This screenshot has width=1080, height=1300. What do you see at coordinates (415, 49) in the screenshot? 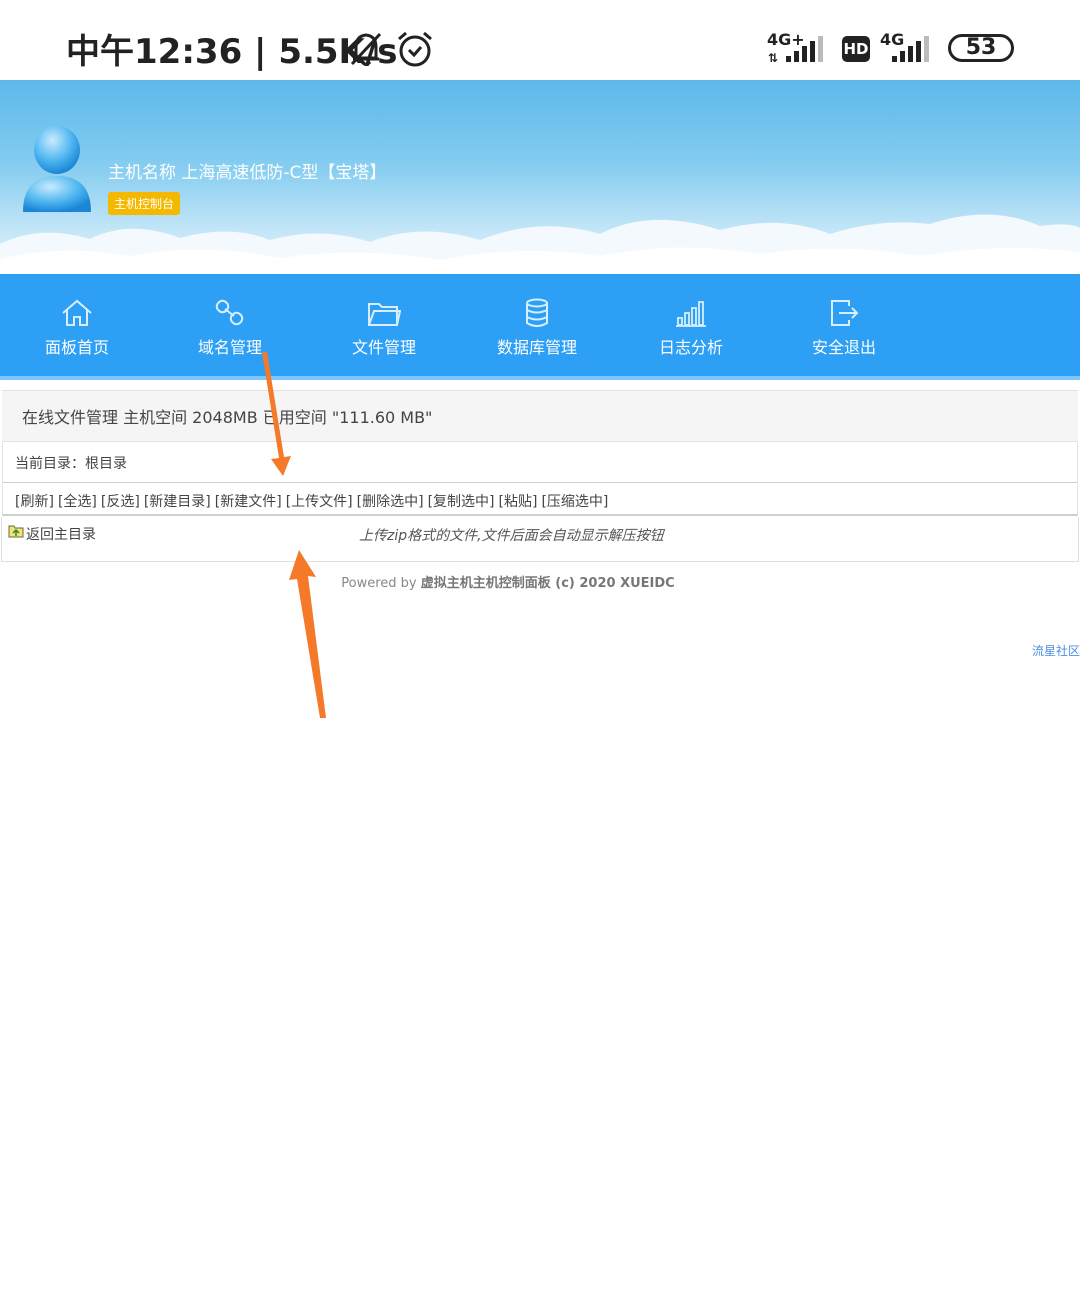
I see `alarm-icon` at bounding box center [415, 49].